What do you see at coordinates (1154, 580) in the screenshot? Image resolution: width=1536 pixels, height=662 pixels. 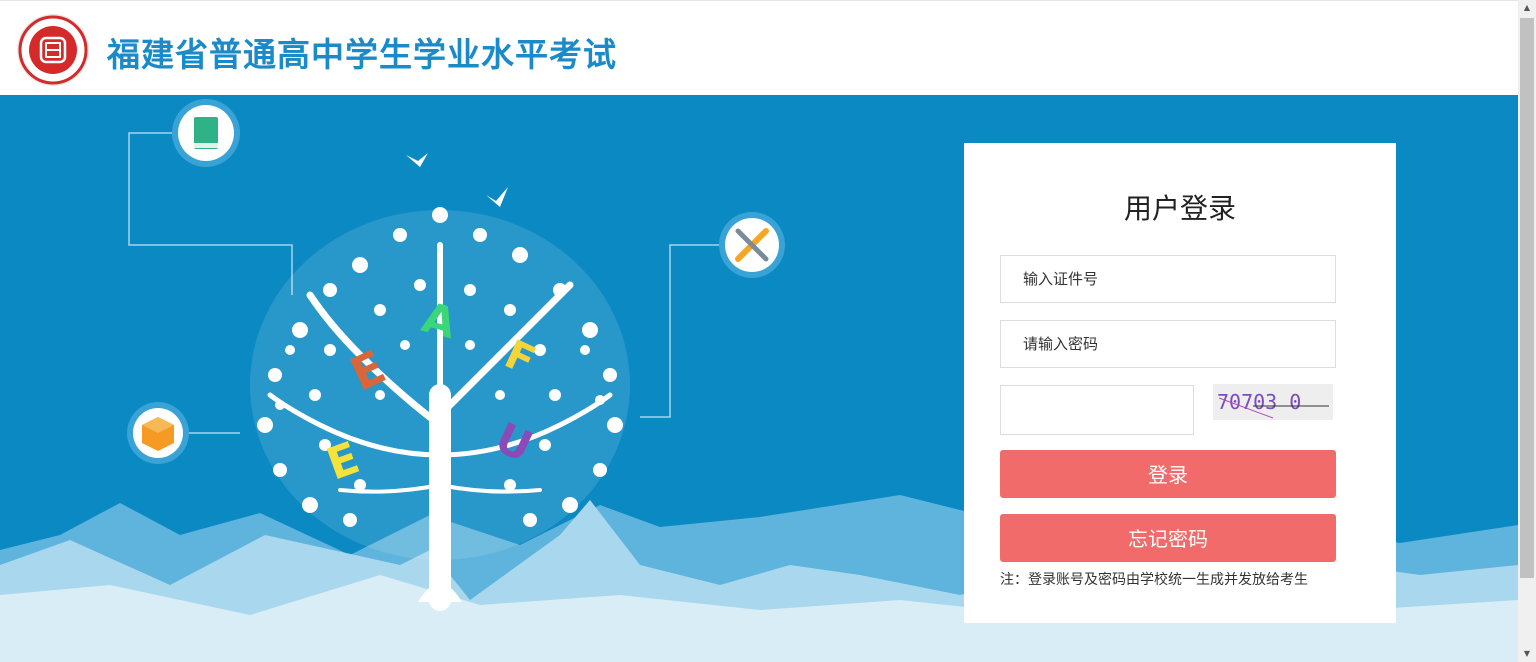 I see `login-note: 注：登录账号及密码由学校统一生成并发放给考生` at bounding box center [1154, 580].